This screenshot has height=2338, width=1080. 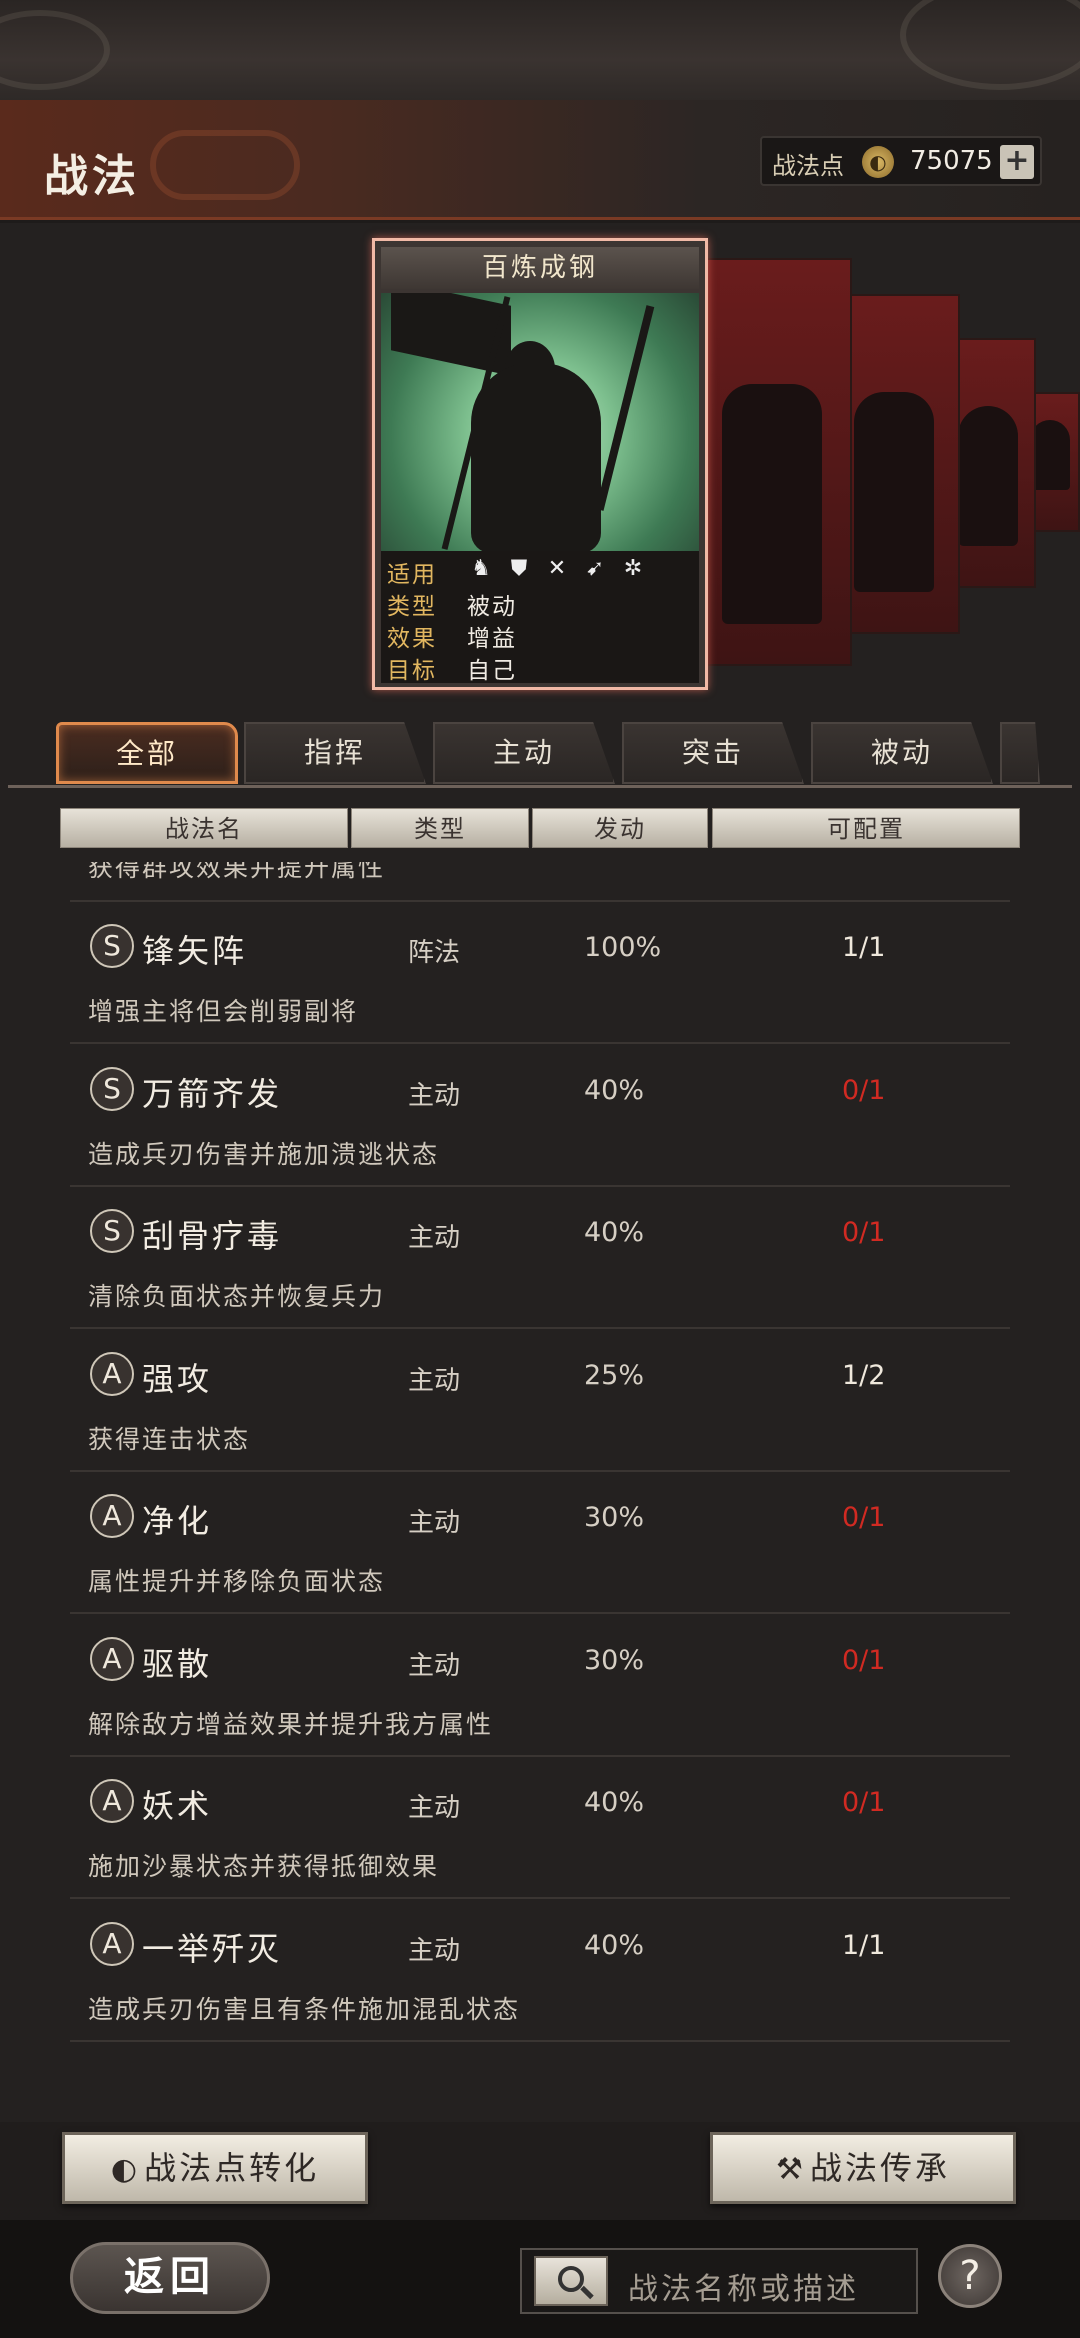 What do you see at coordinates (412, 607) in the screenshot?
I see `card-key: 类型` at bounding box center [412, 607].